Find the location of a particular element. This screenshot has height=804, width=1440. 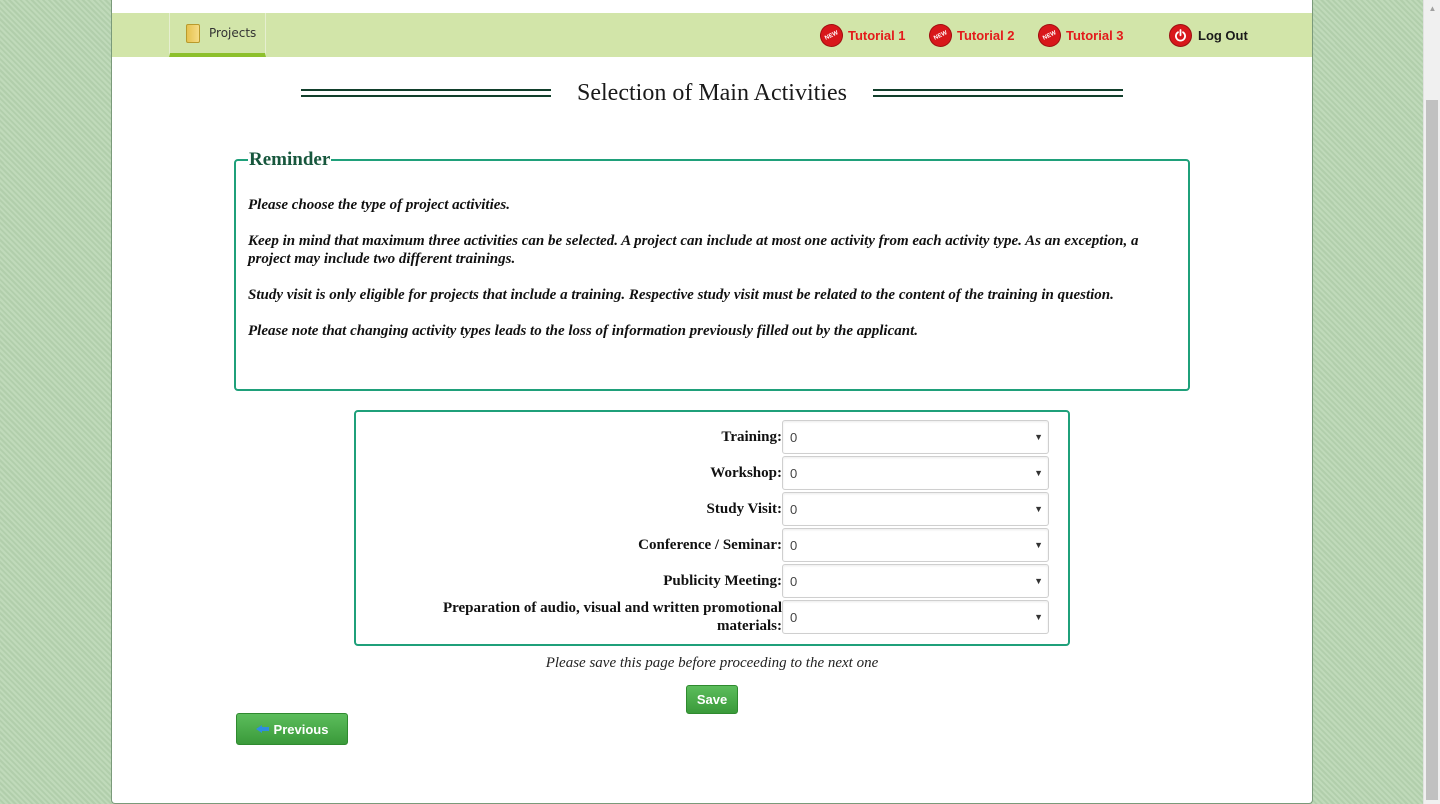

promotional-materials-select: 0 ▼ is located at coordinates (915, 617).